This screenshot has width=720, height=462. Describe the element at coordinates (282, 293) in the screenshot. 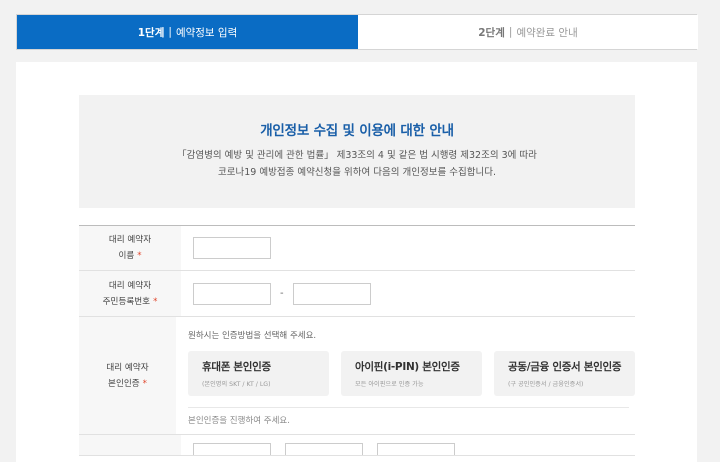

I see `rrn-dash: -` at that location.